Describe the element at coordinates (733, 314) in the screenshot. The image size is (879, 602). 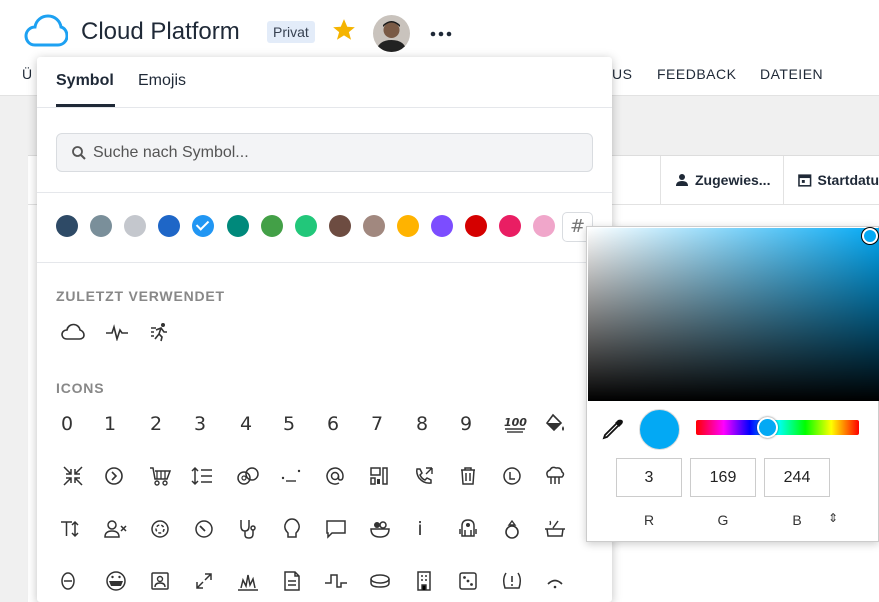
I see `saturation-area` at that location.